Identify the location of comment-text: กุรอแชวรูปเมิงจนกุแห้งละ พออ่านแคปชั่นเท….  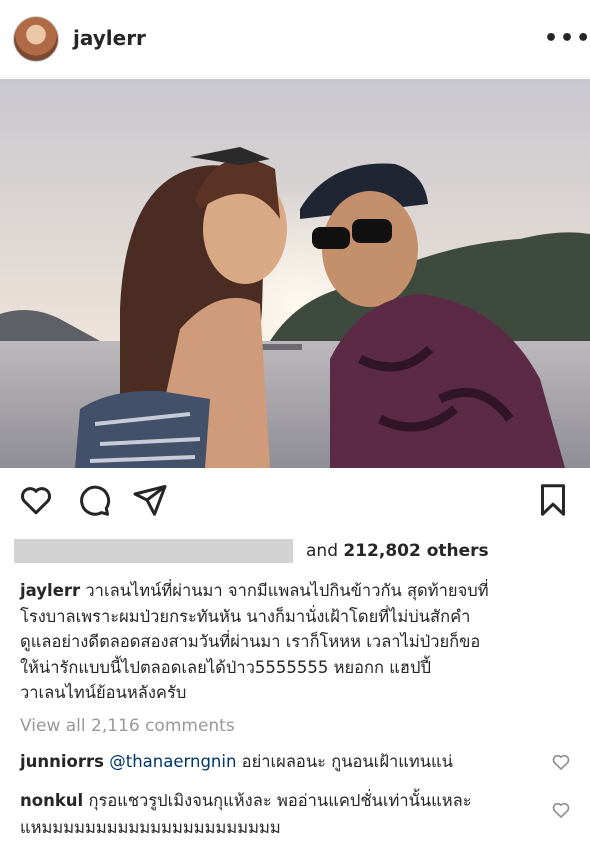
(246, 814).